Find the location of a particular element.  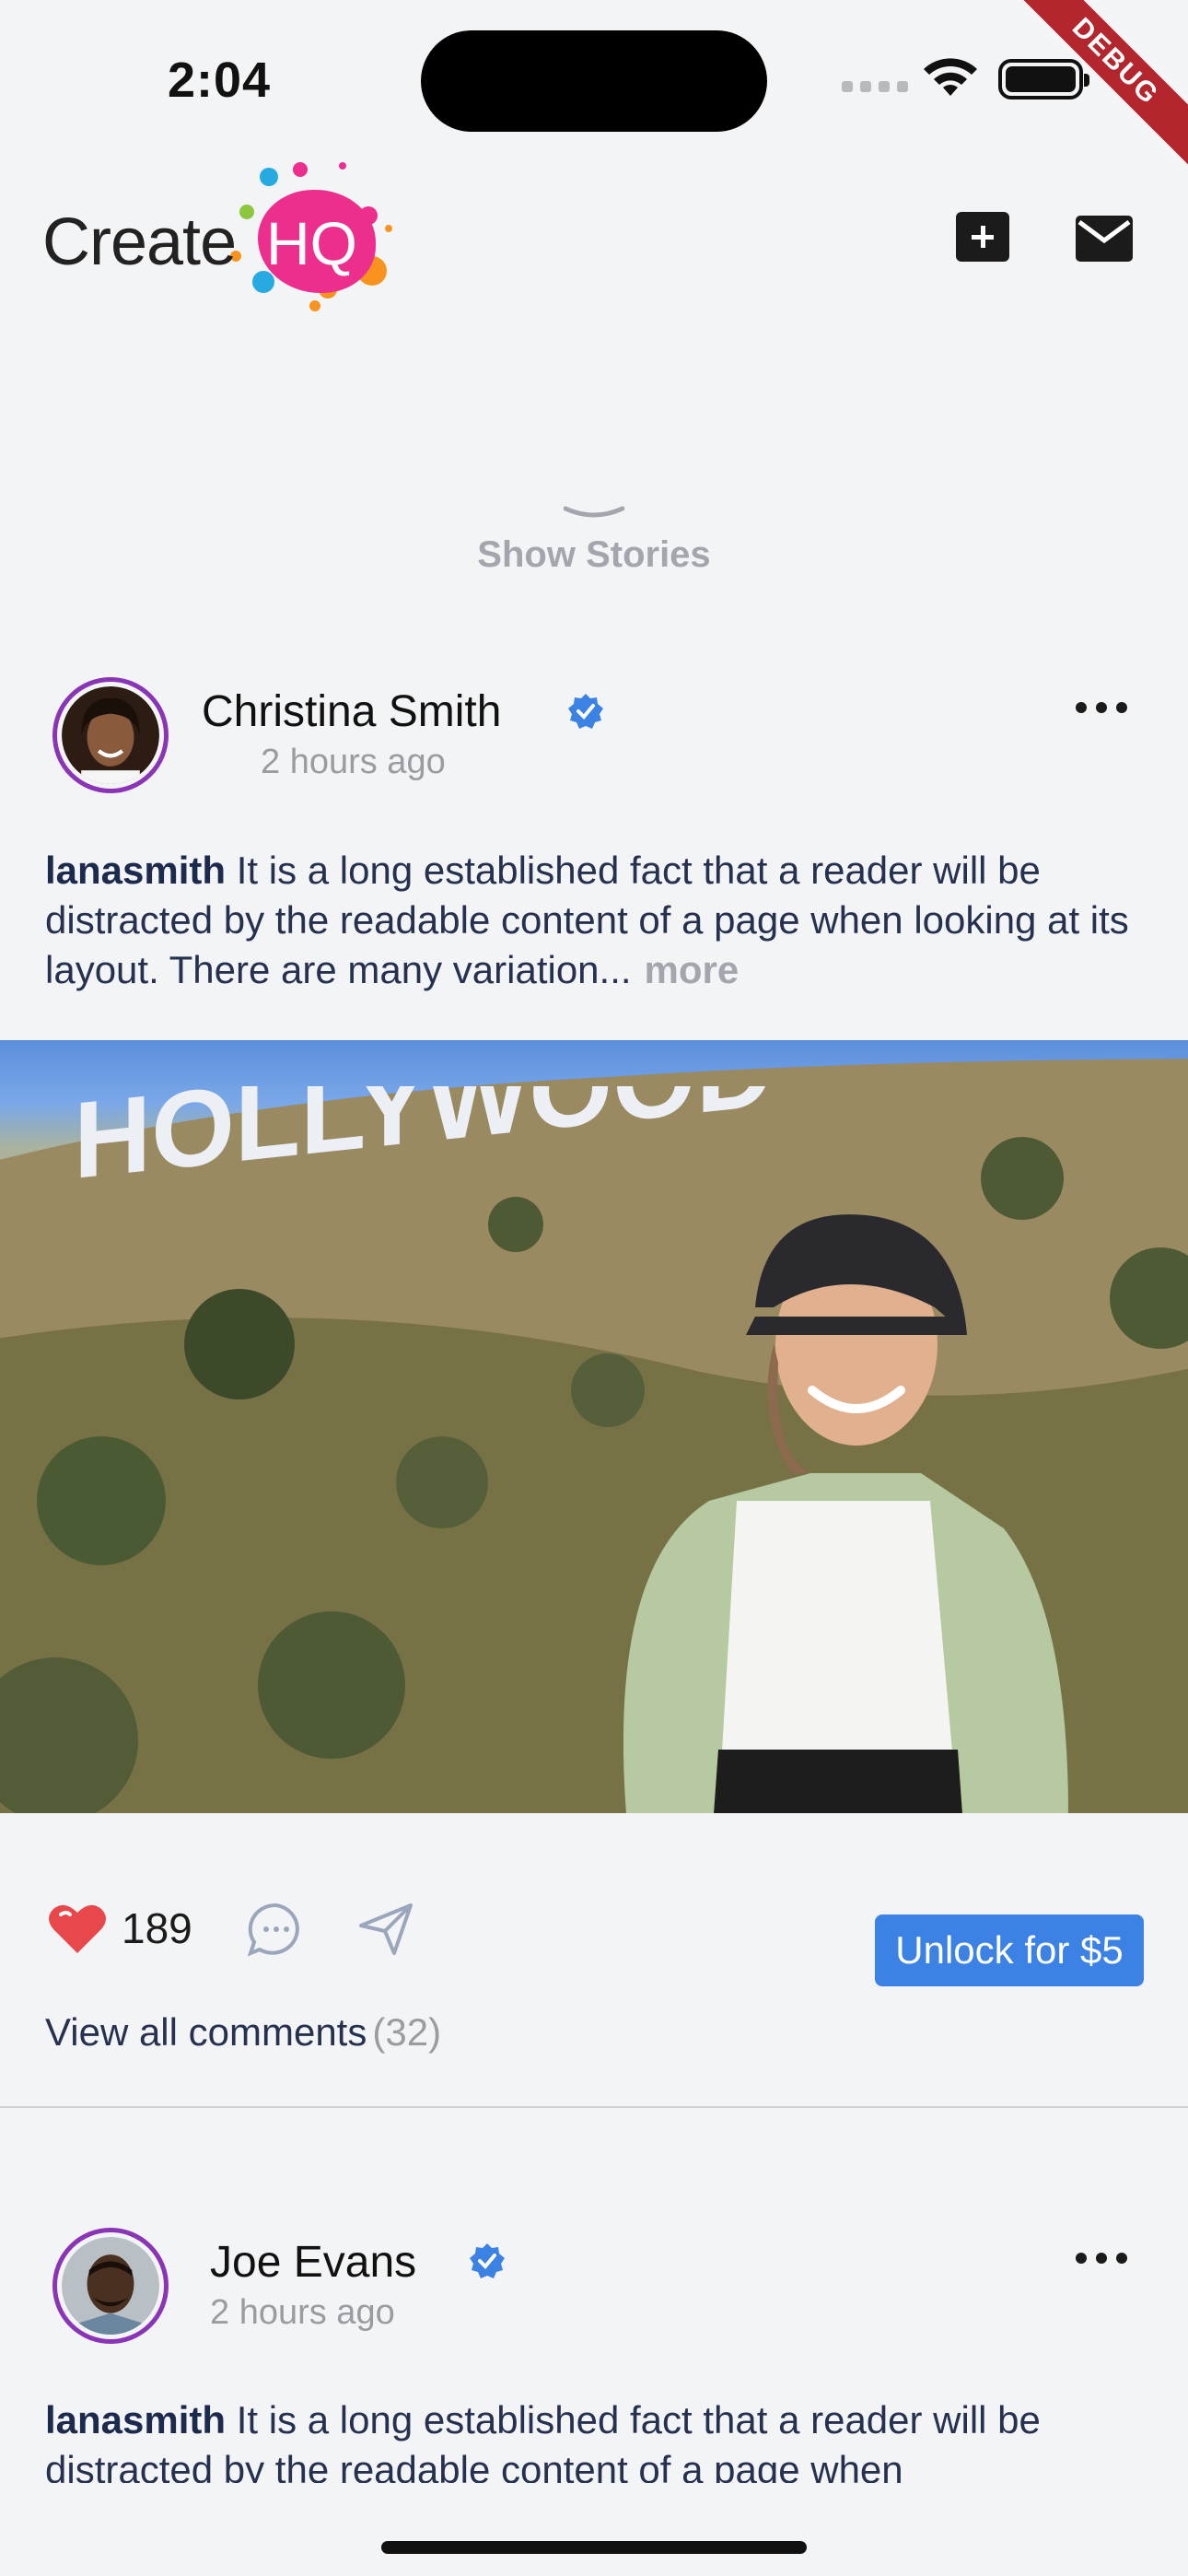

app-logo: Create HQ is located at coordinates (222, 240).